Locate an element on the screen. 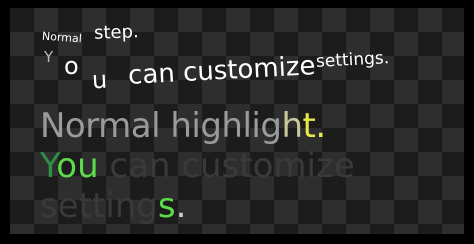  step-text: step. is located at coordinates (116, 32).